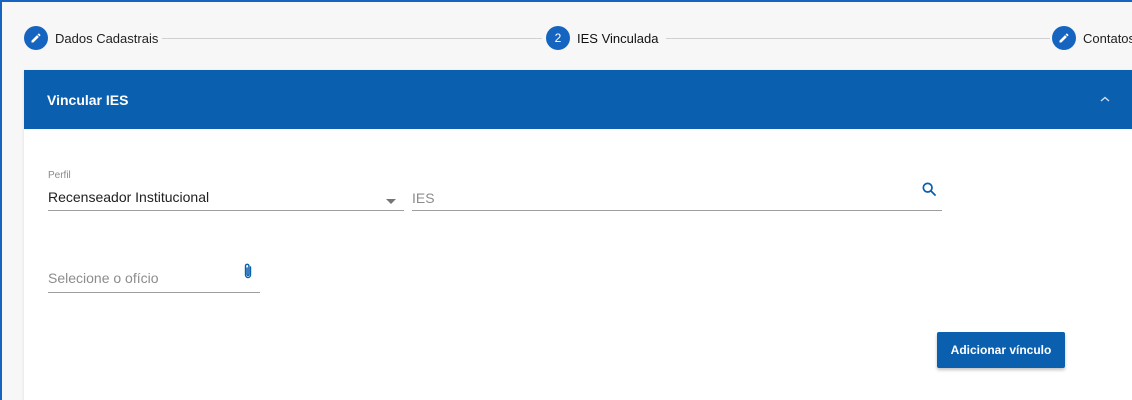  What do you see at coordinates (248, 271) in the screenshot?
I see `paperclip-icon` at bounding box center [248, 271].